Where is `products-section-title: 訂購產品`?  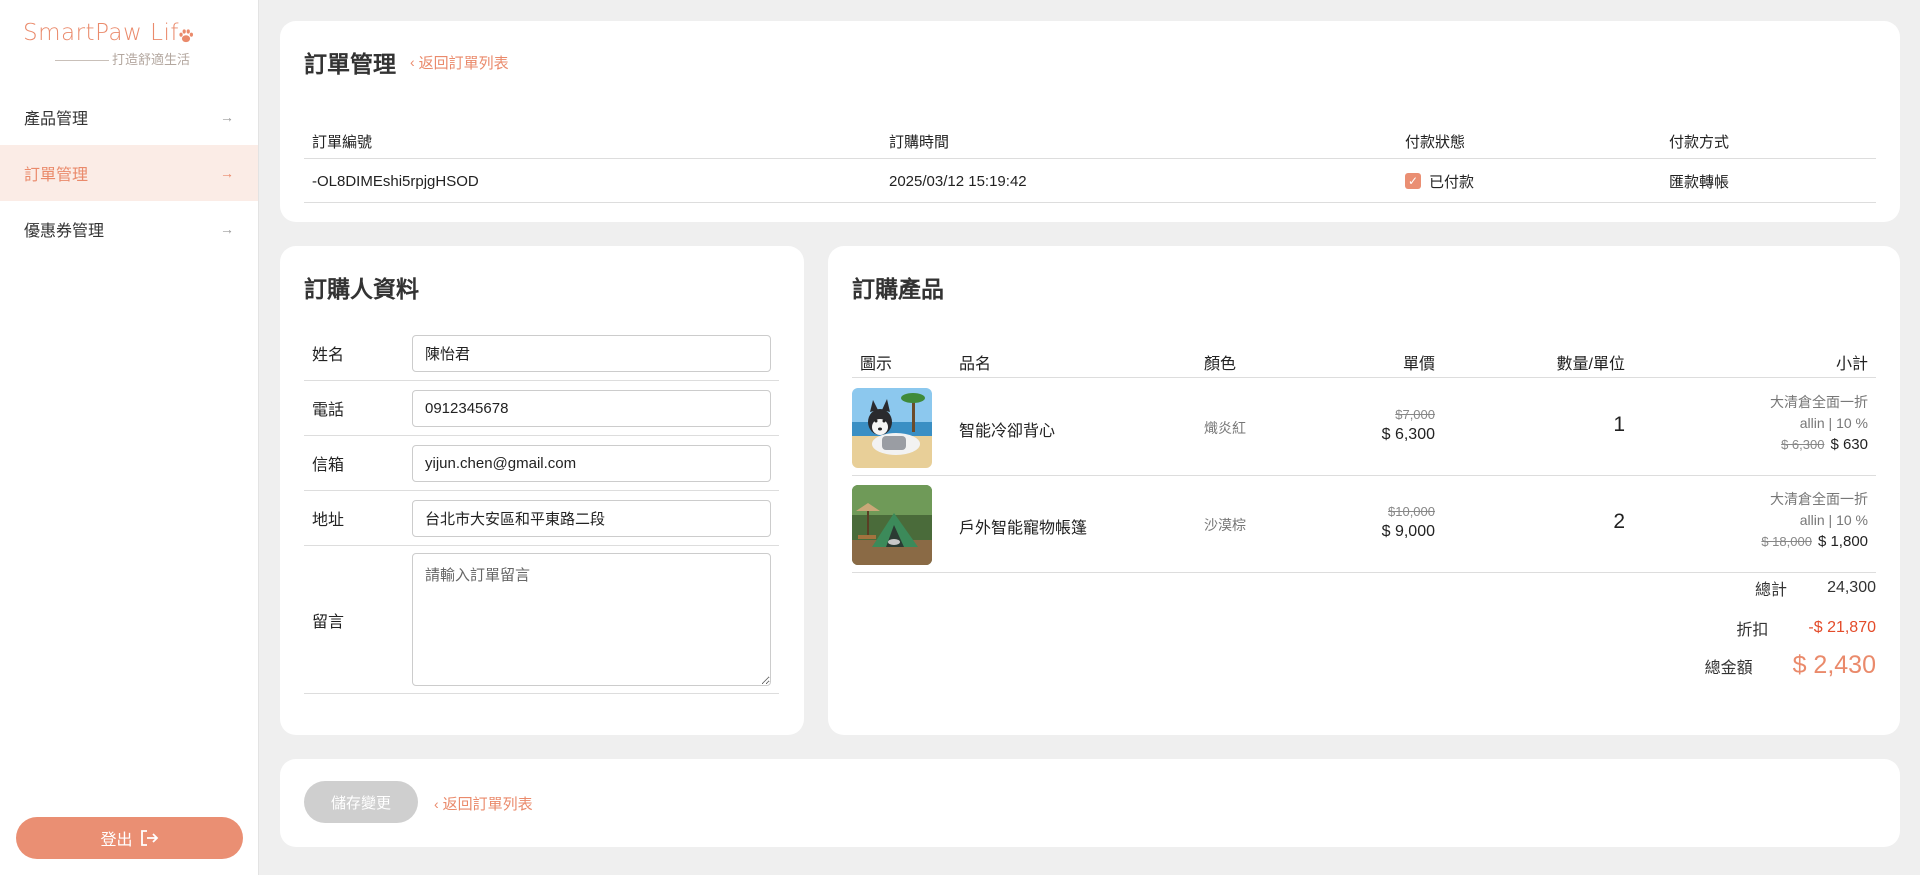
products-section-title: 訂購產品 is located at coordinates (898, 289).